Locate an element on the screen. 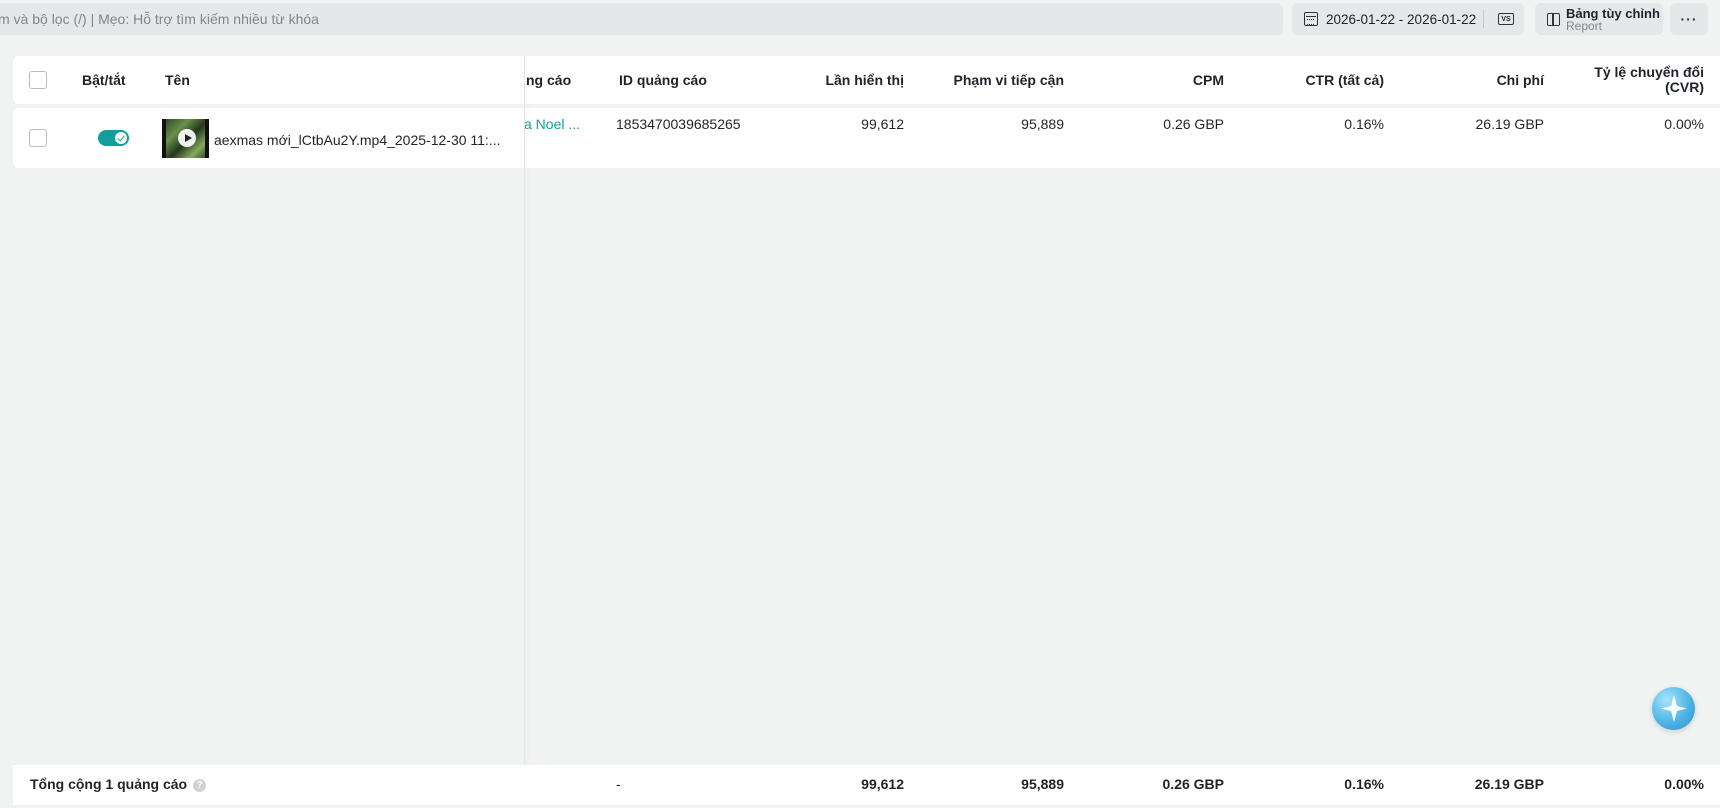 The width and height of the screenshot is (1720, 808). header-cpm: CPM is located at coordinates (1154, 80).